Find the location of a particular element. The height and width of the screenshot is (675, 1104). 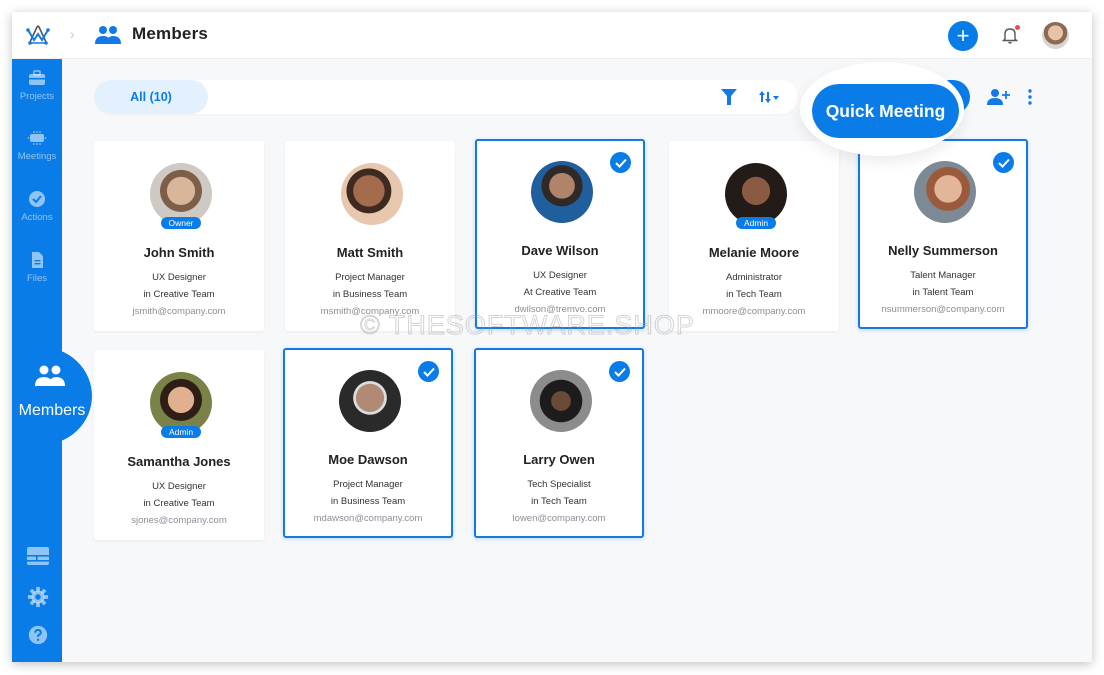

plus-icon: + is located at coordinates (963, 35).